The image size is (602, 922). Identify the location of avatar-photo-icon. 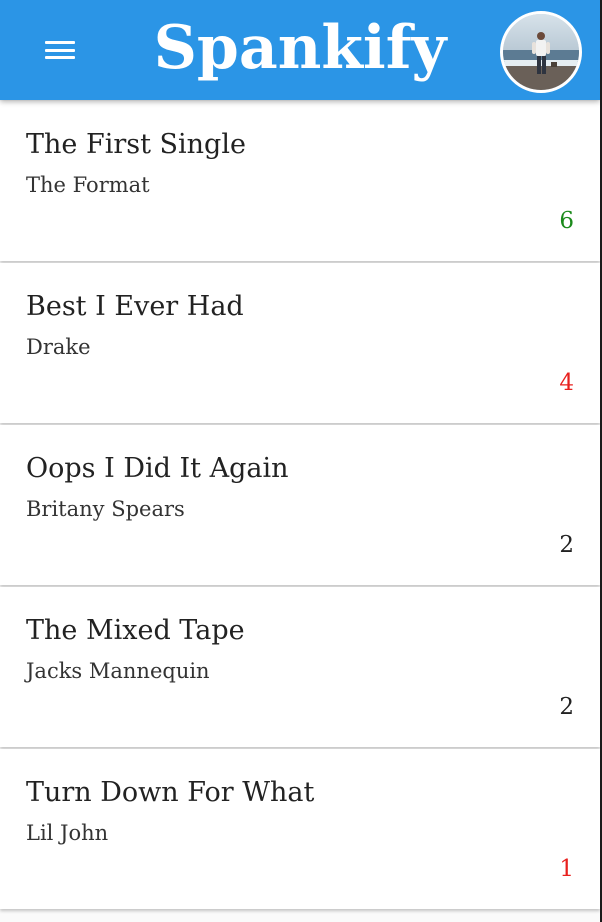
(541, 52).